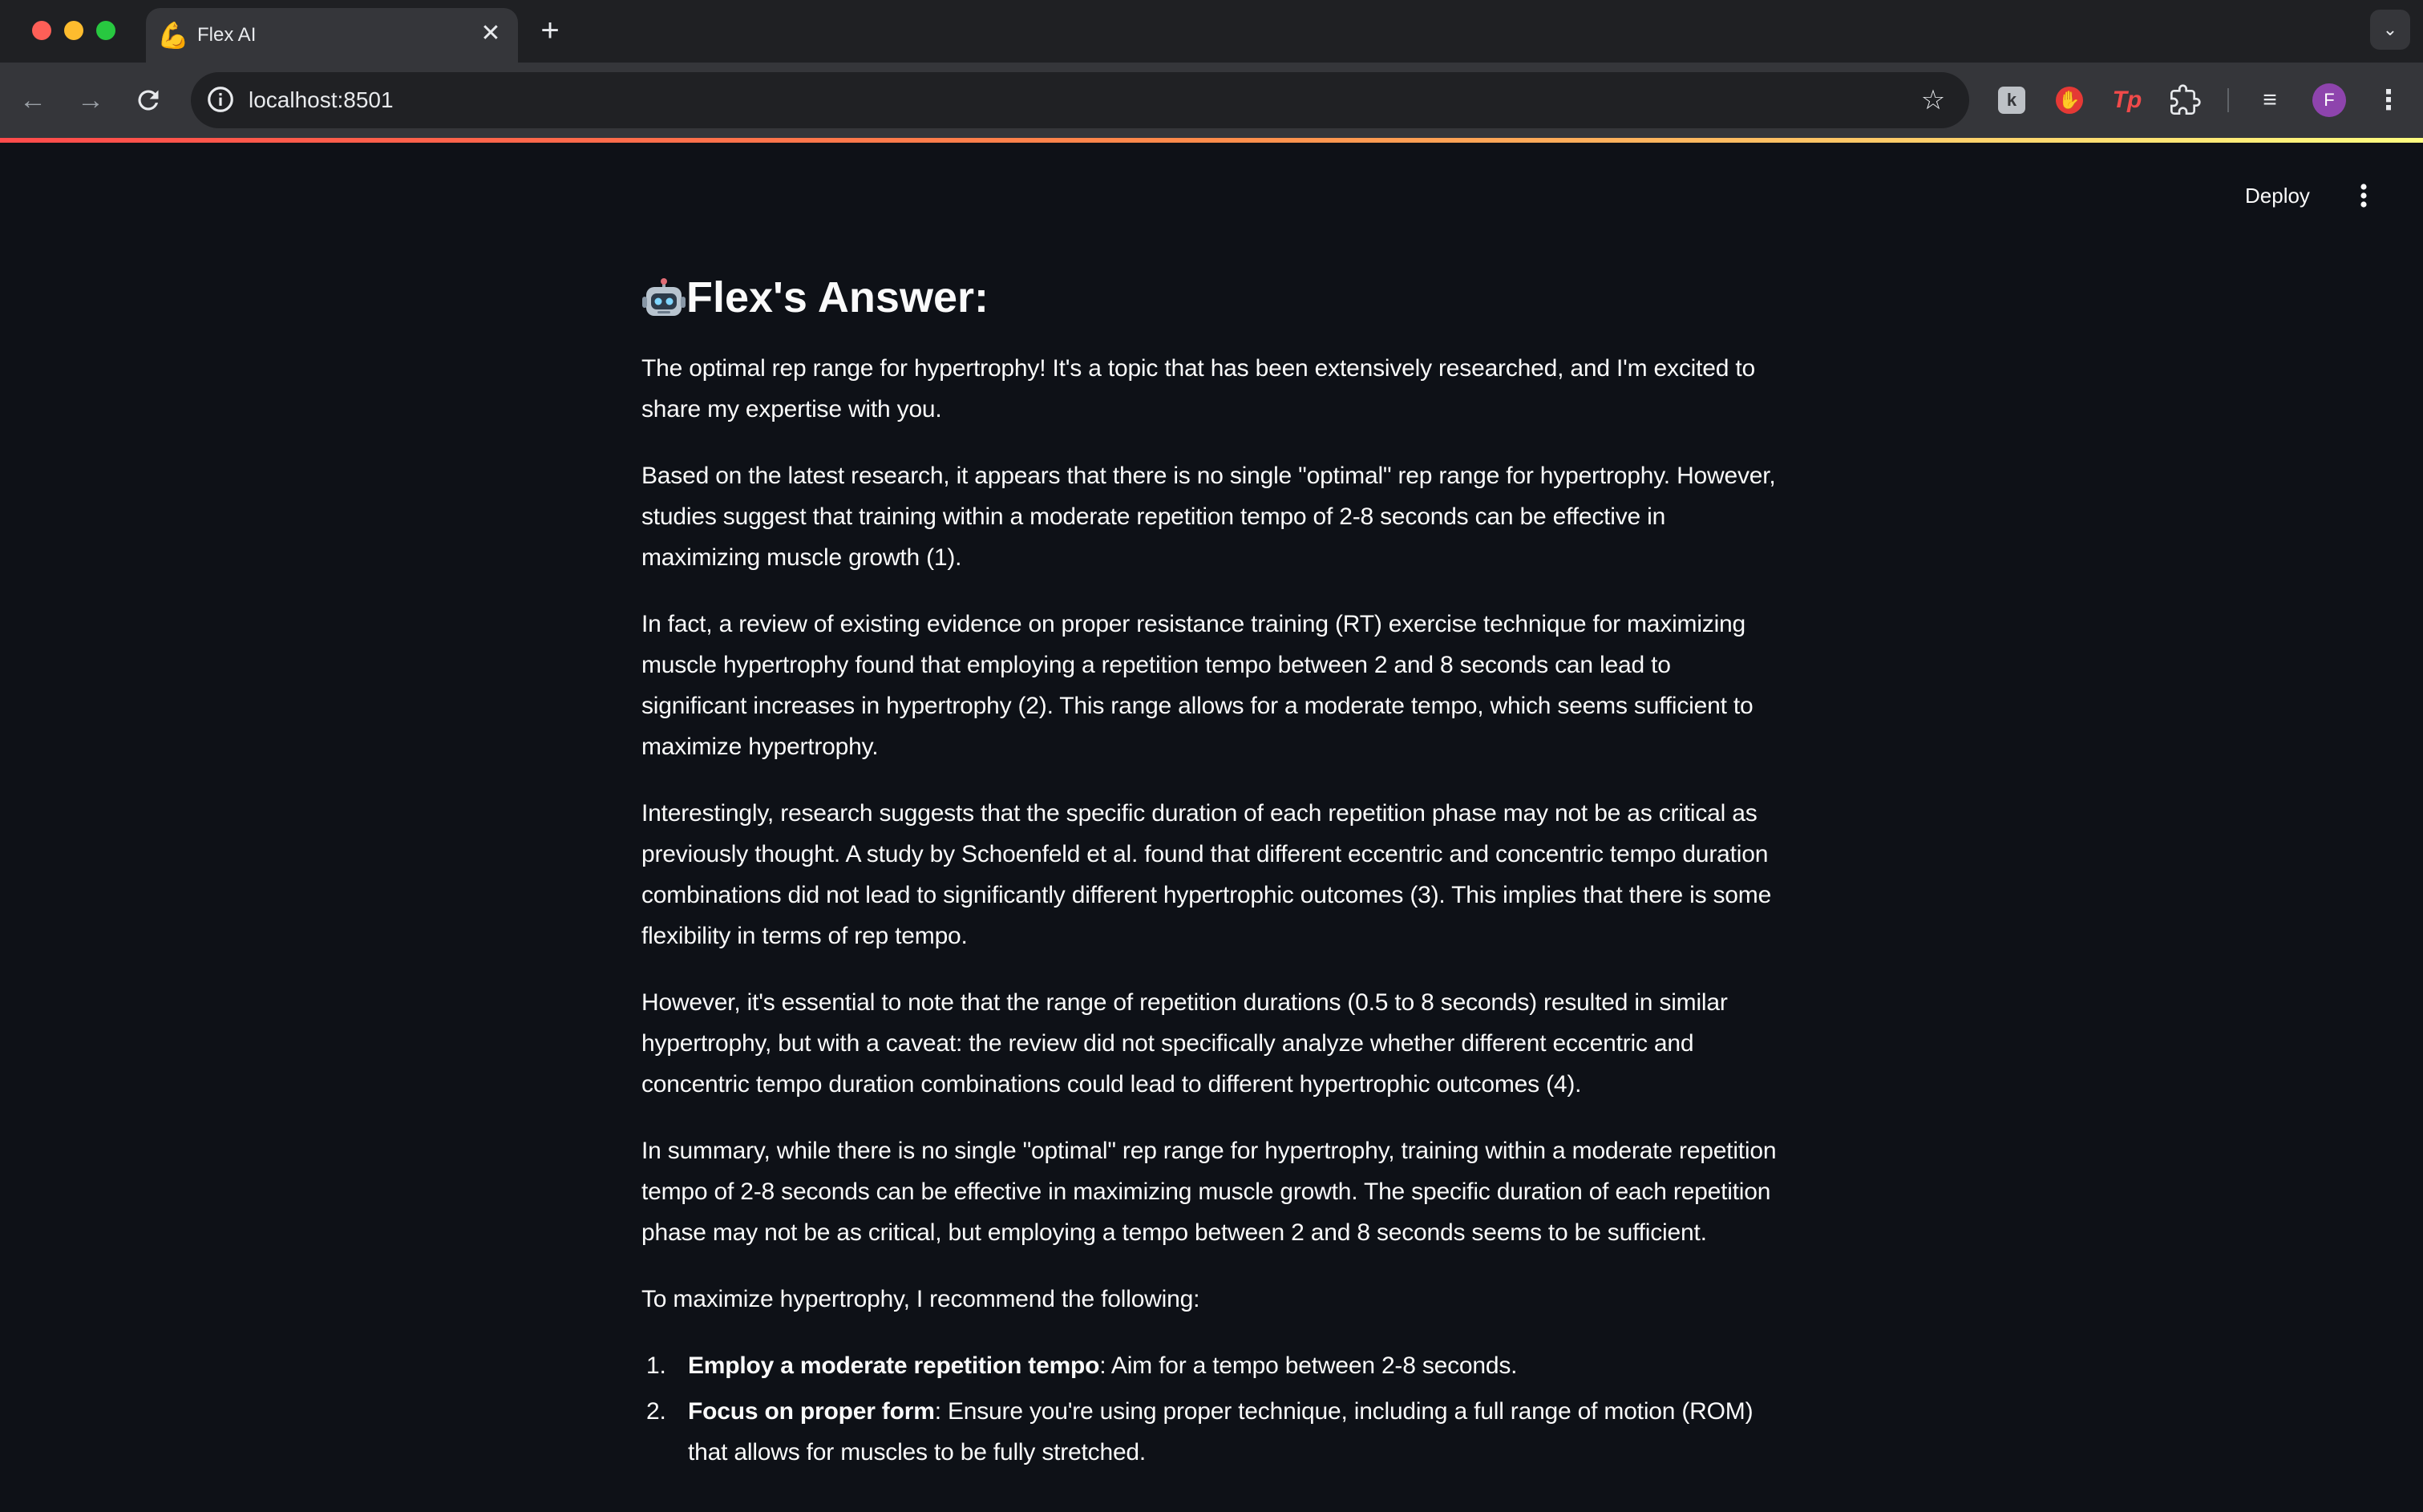  What do you see at coordinates (2390, 30) in the screenshot?
I see `tab-search-icon: ⌄` at bounding box center [2390, 30].